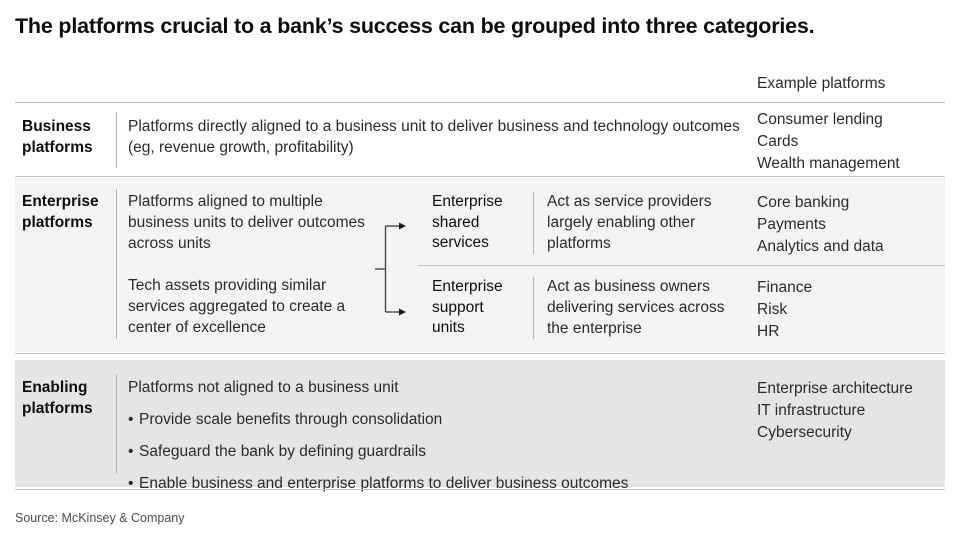 This screenshot has width=960, height=538. I want to click on bracket-connector-icon, so click(394, 272).